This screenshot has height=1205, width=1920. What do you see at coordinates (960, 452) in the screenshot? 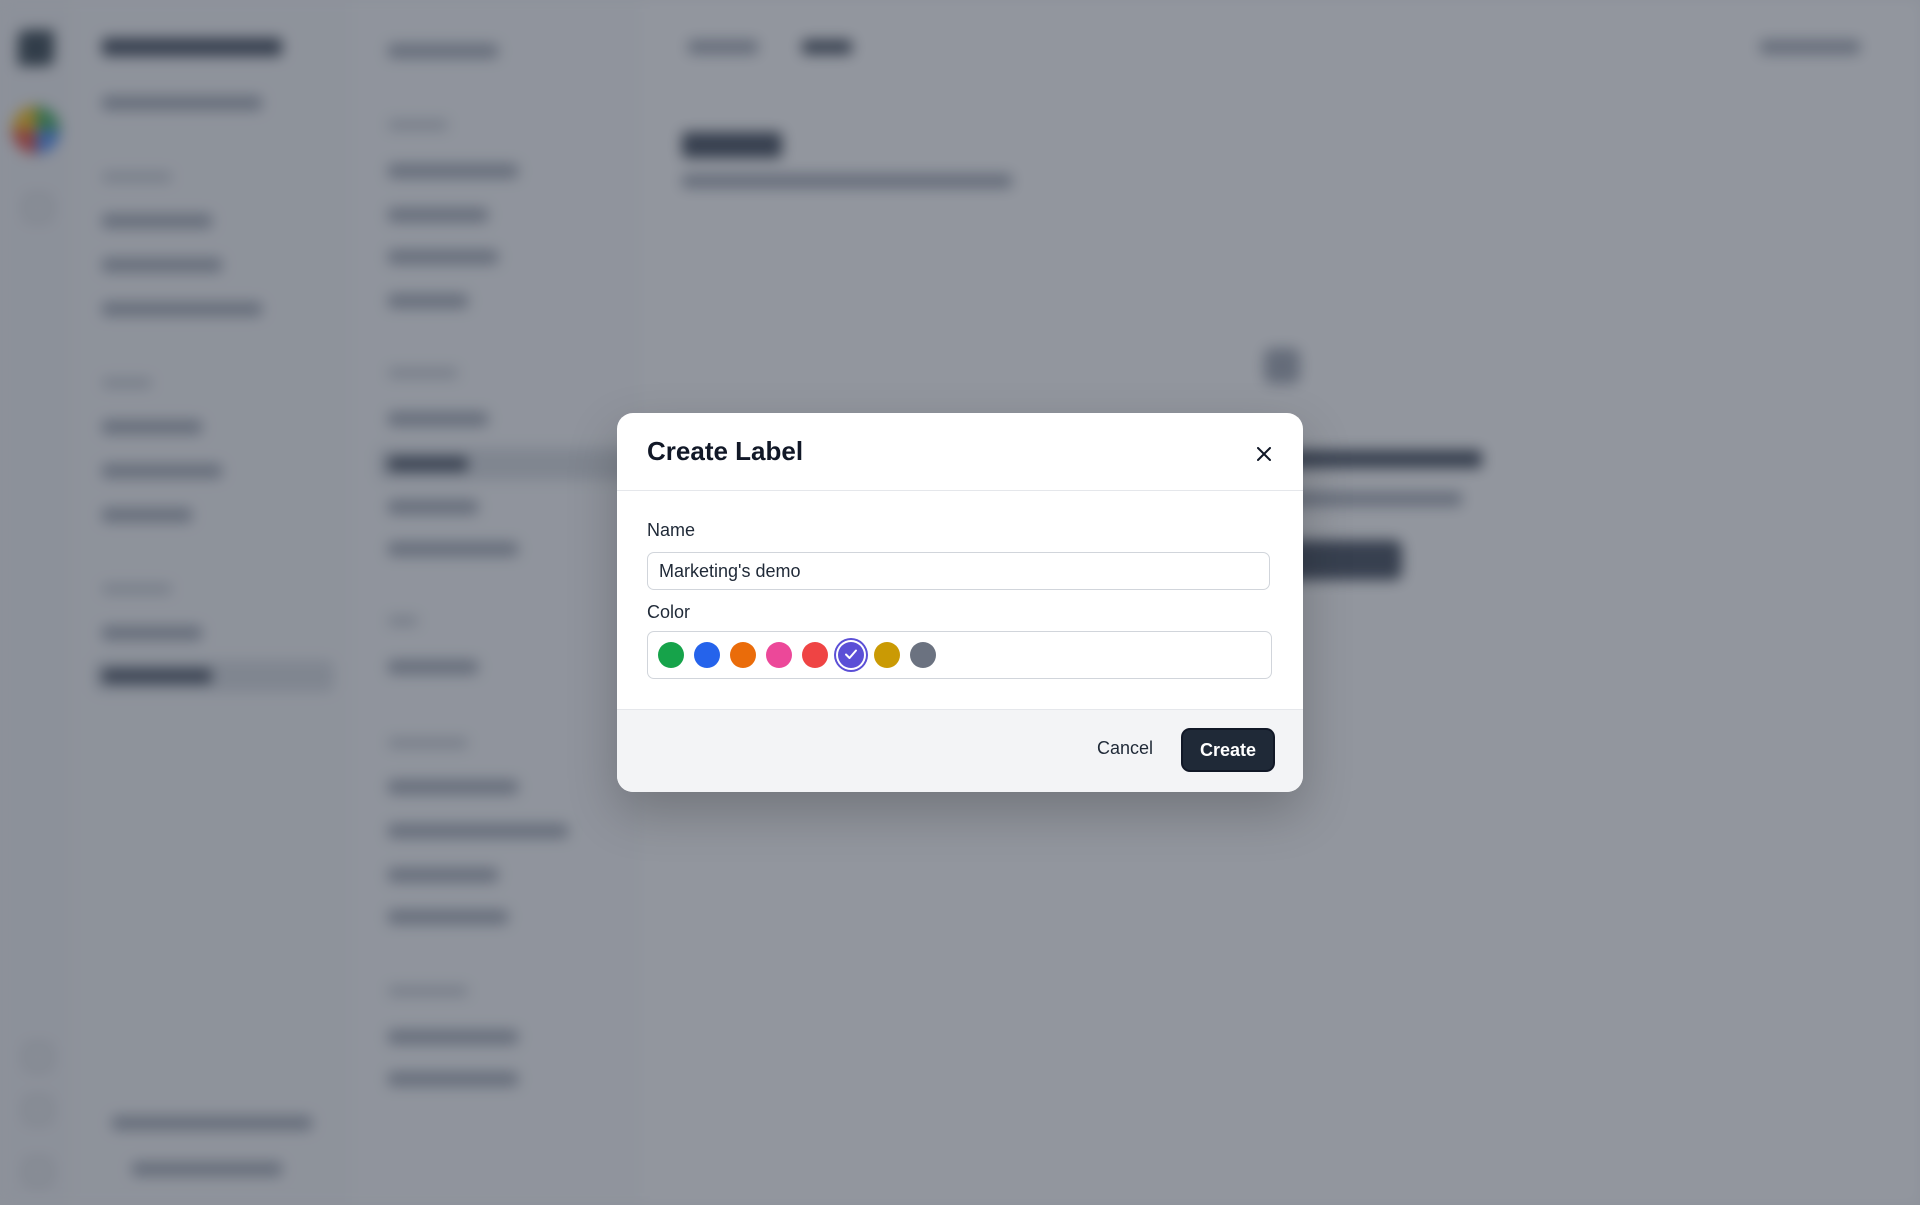
I see `dialog-header: Create Label` at bounding box center [960, 452].